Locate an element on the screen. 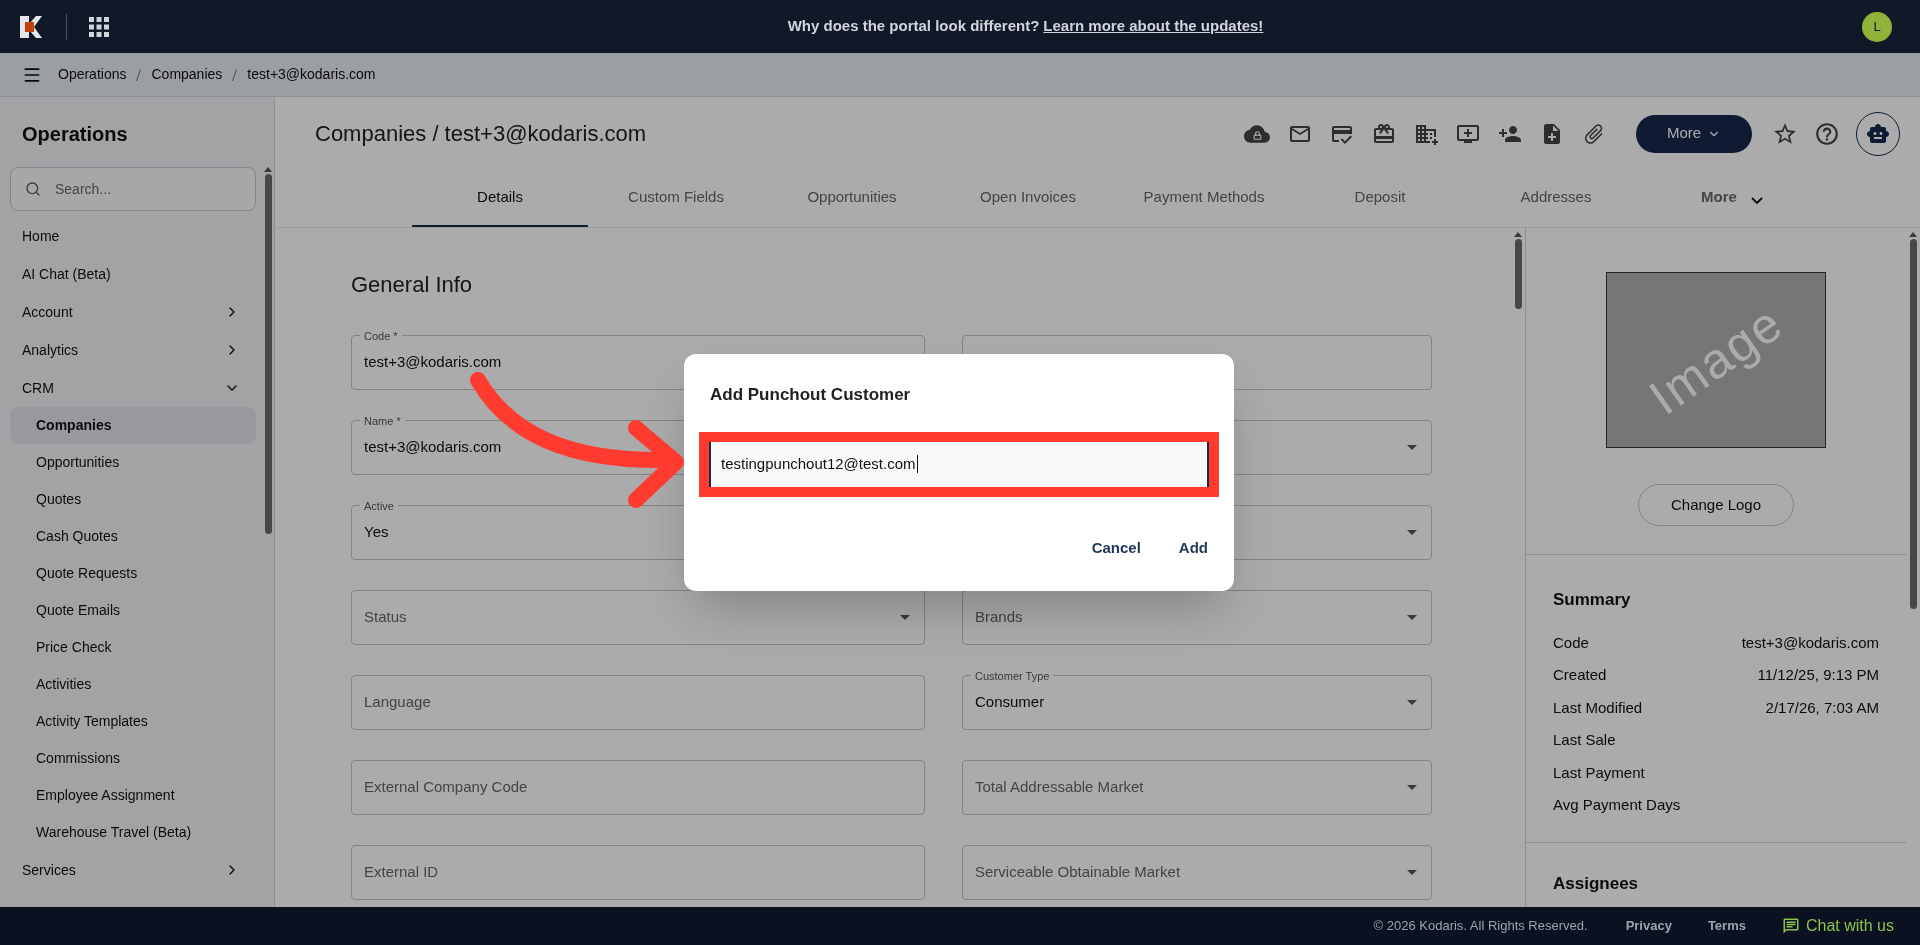  field-placeholder: Brands is located at coordinates (999, 617).